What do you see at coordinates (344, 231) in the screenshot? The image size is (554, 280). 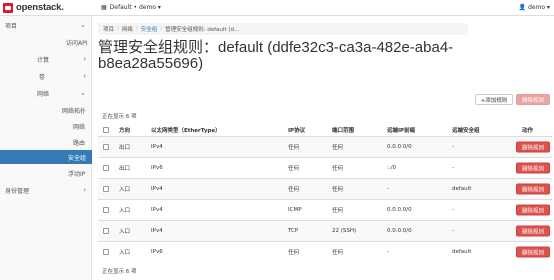 I see `cell-port-range: 22 (SSH)` at bounding box center [344, 231].